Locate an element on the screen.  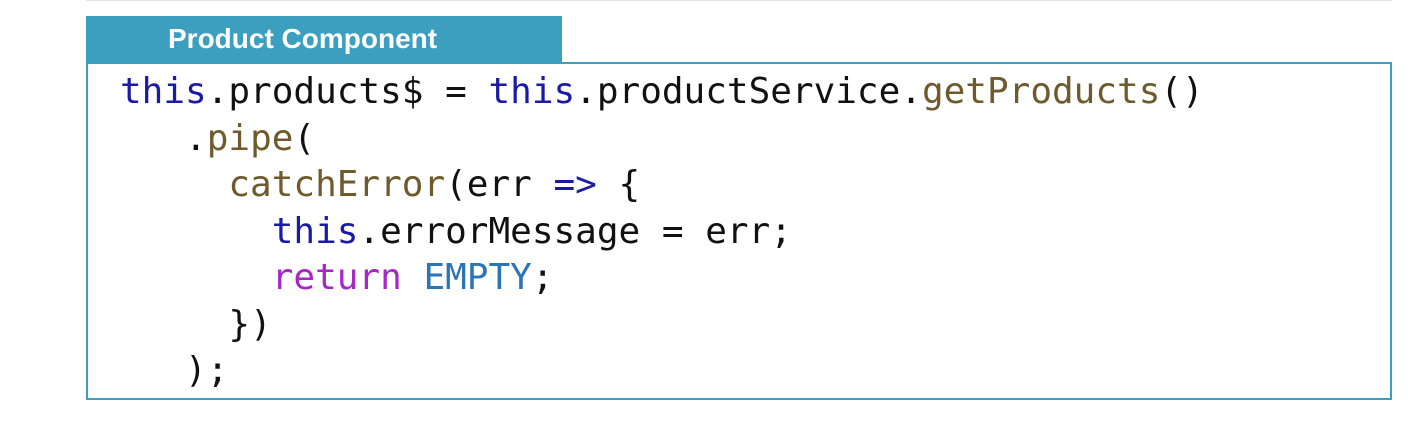
code-text: .productService. is located at coordinates (748, 91).